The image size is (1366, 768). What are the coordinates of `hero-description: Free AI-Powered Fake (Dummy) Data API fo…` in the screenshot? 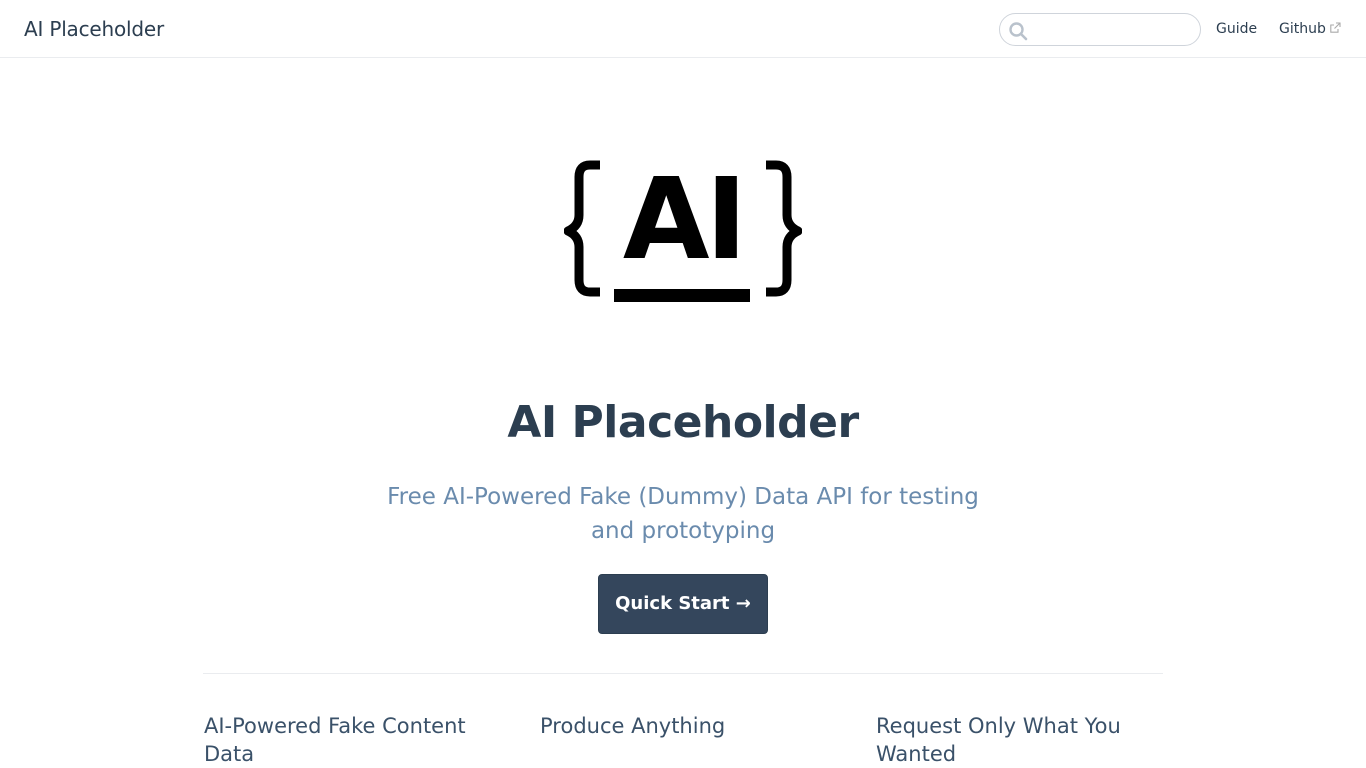 It's located at (683, 514).